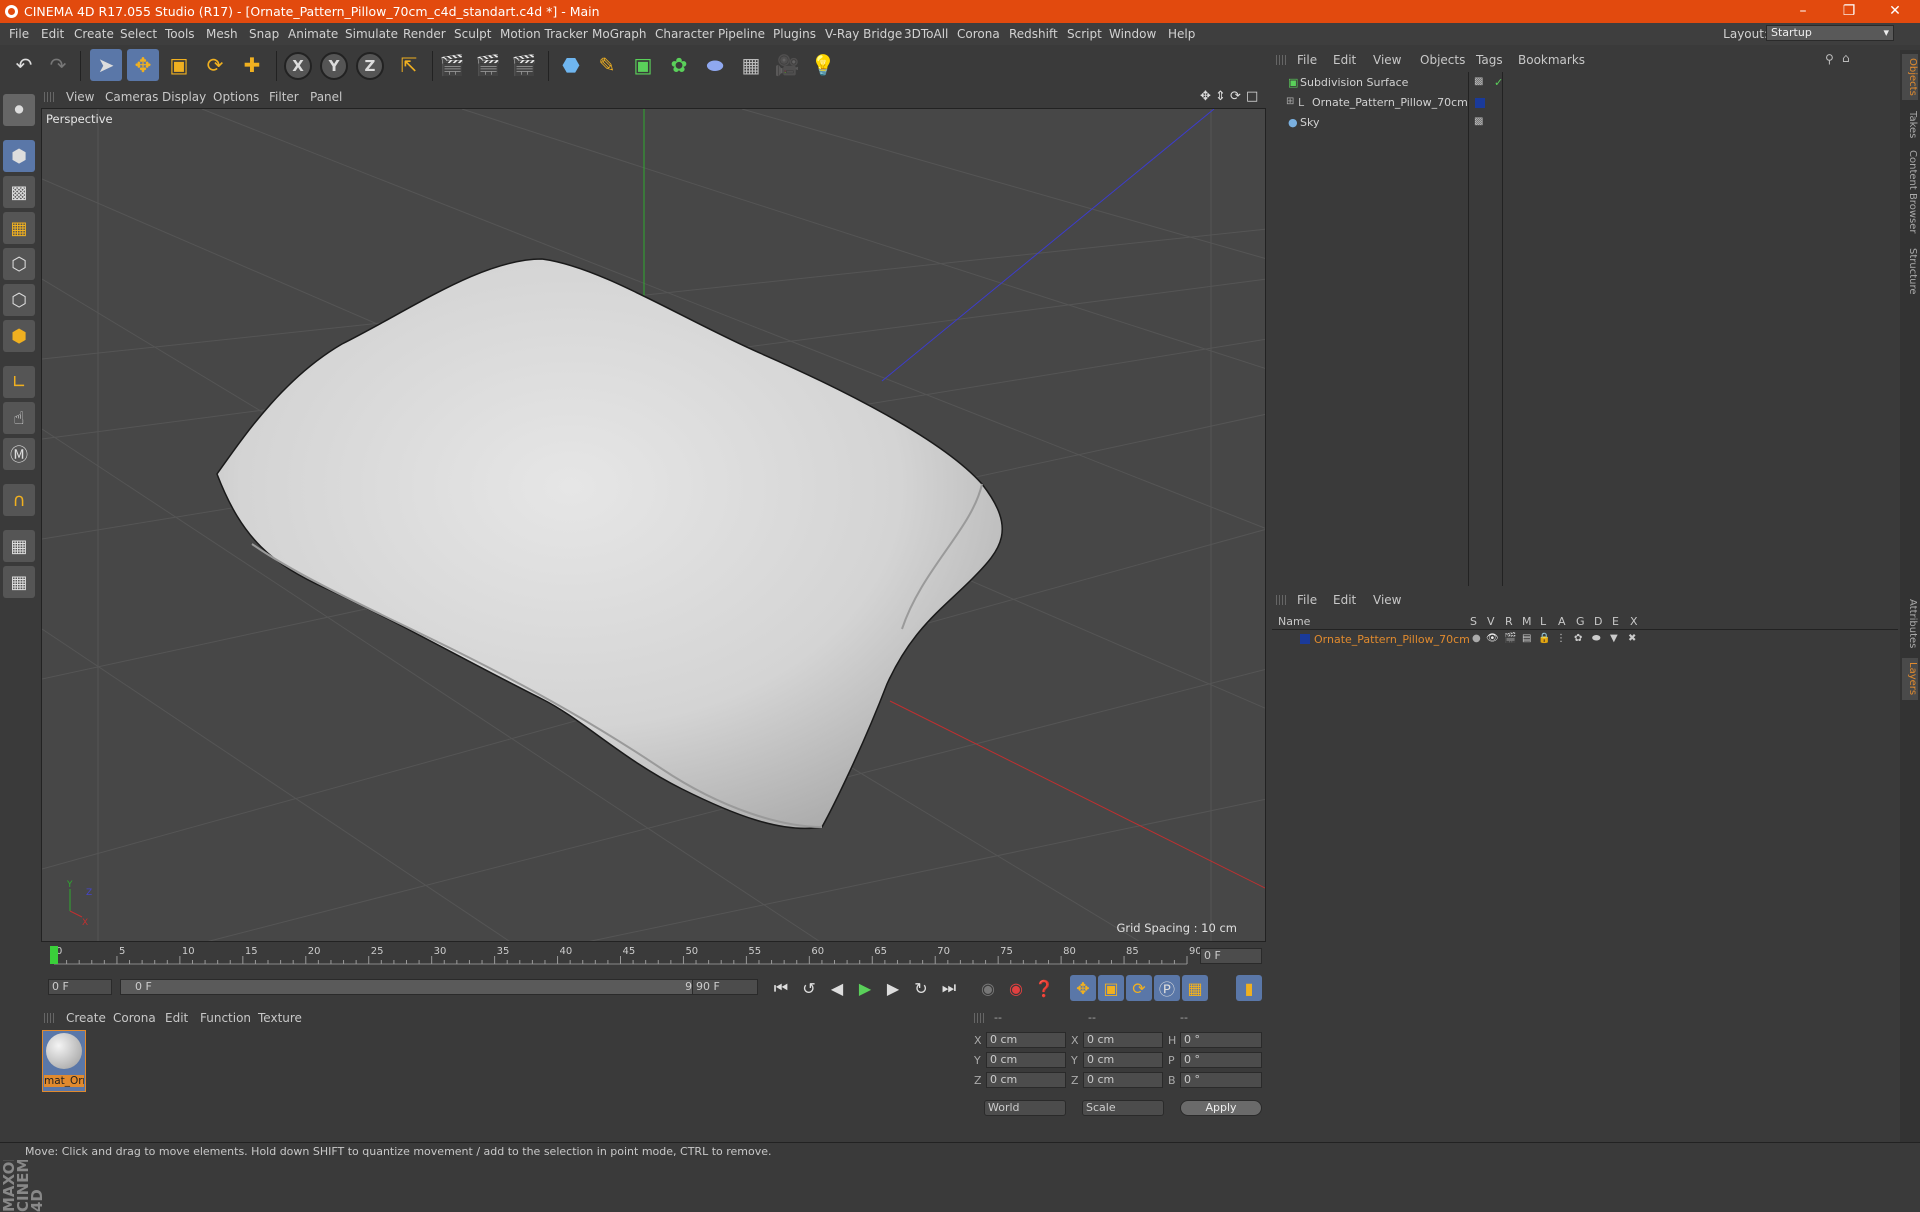 Image resolution: width=1920 pixels, height=1212 pixels. Describe the element at coordinates (488, 65) in the screenshot. I see `render-picture-viewer-icon: 🎬` at that location.